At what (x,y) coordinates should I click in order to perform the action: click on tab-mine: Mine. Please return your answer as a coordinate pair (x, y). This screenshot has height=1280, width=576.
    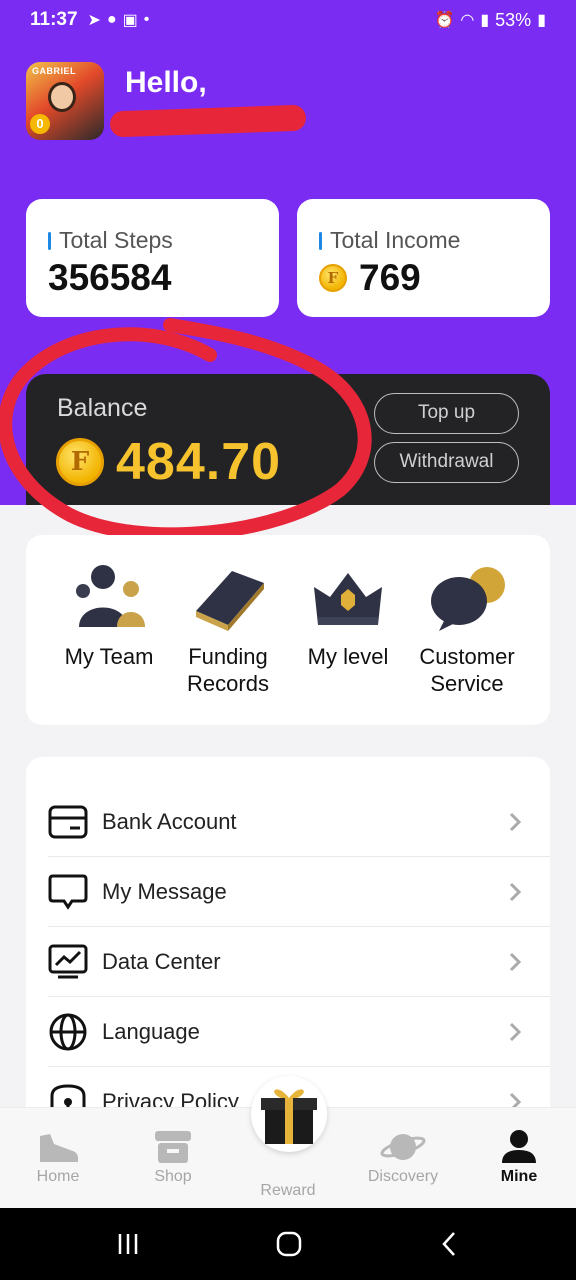
    Looking at the image, I should click on (519, 1157).